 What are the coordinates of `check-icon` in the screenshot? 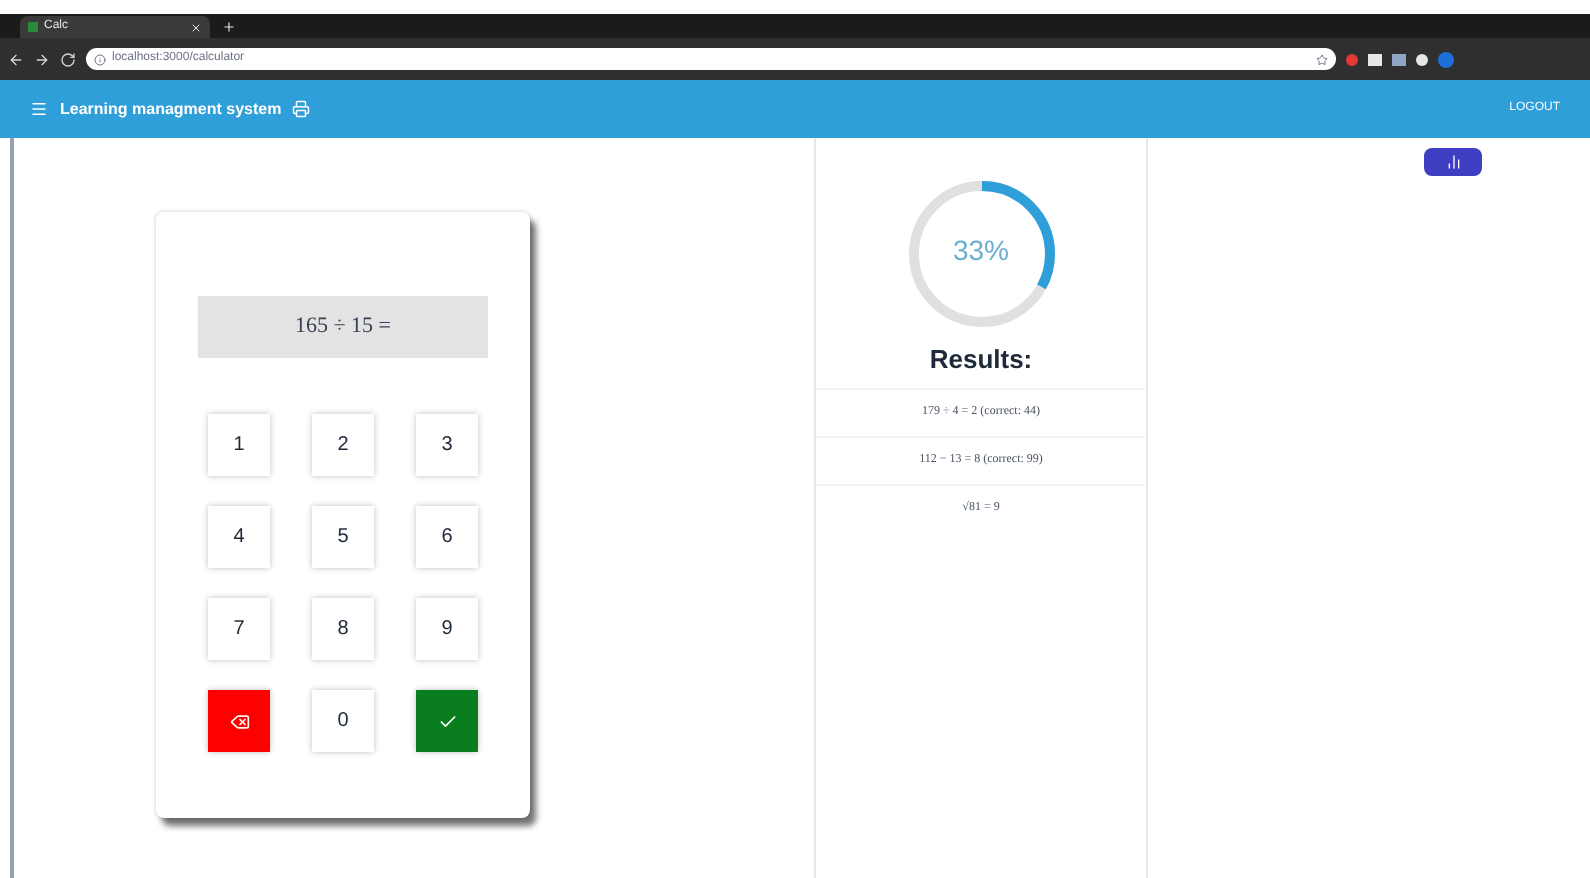 It's located at (447, 721).